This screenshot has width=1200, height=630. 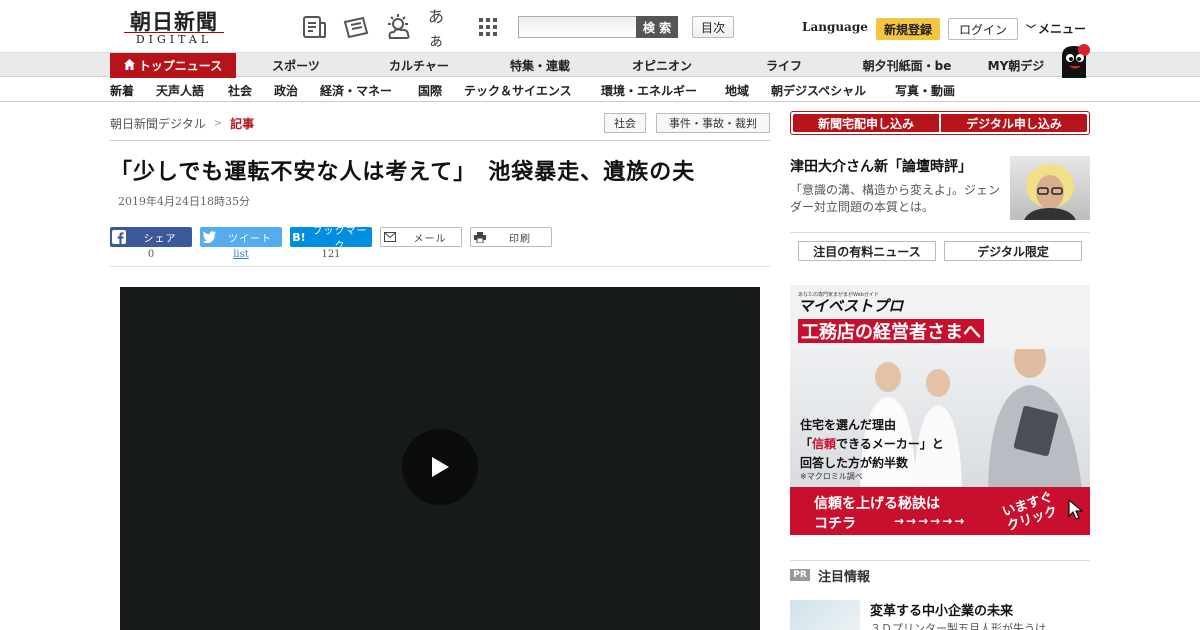 What do you see at coordinates (403, 172) in the screenshot?
I see `article-headline: 「少しでも運転不安な人は考えて」 池袋暴走、遺族の夫` at bounding box center [403, 172].